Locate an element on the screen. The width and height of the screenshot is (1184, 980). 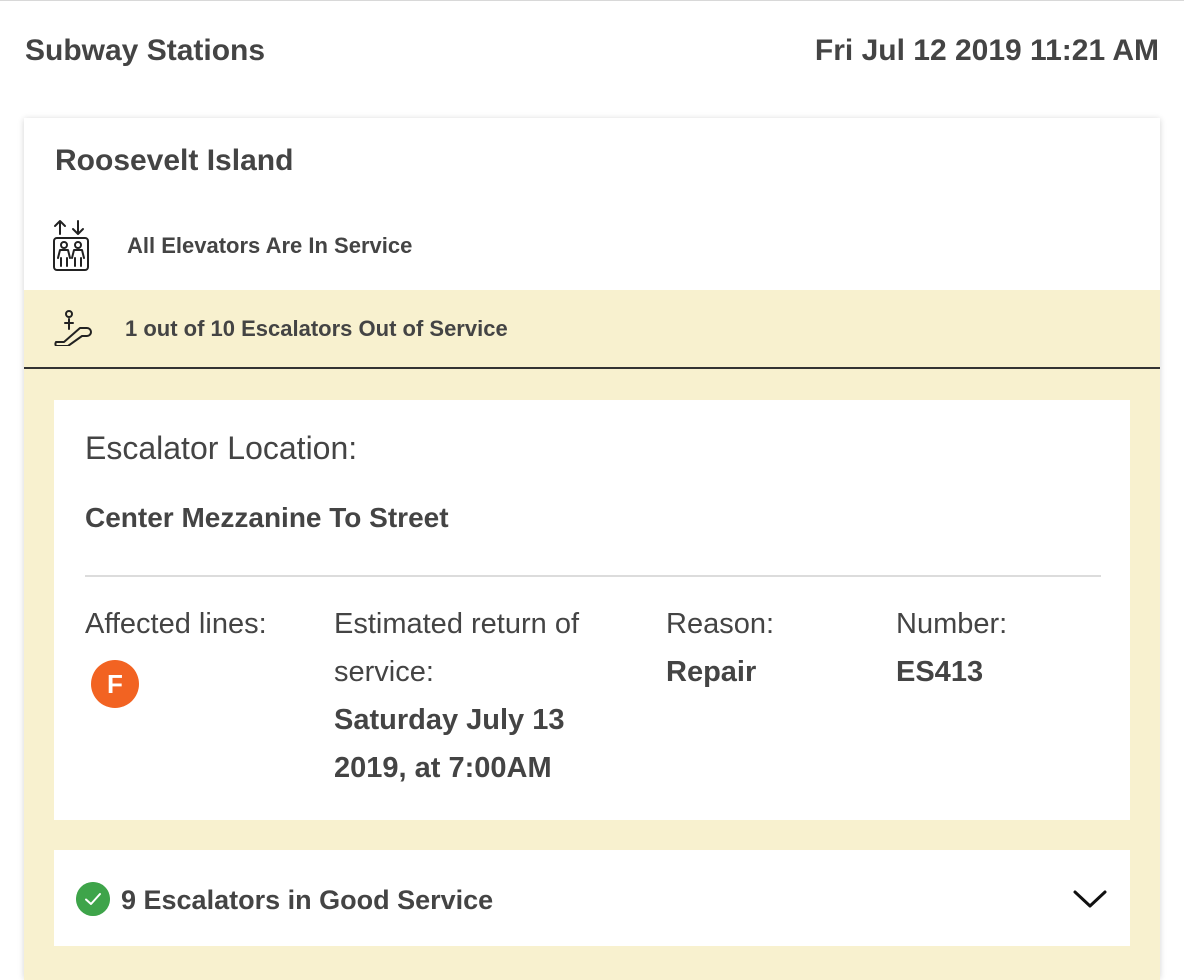
reason-value: Repair is located at coordinates (711, 672).